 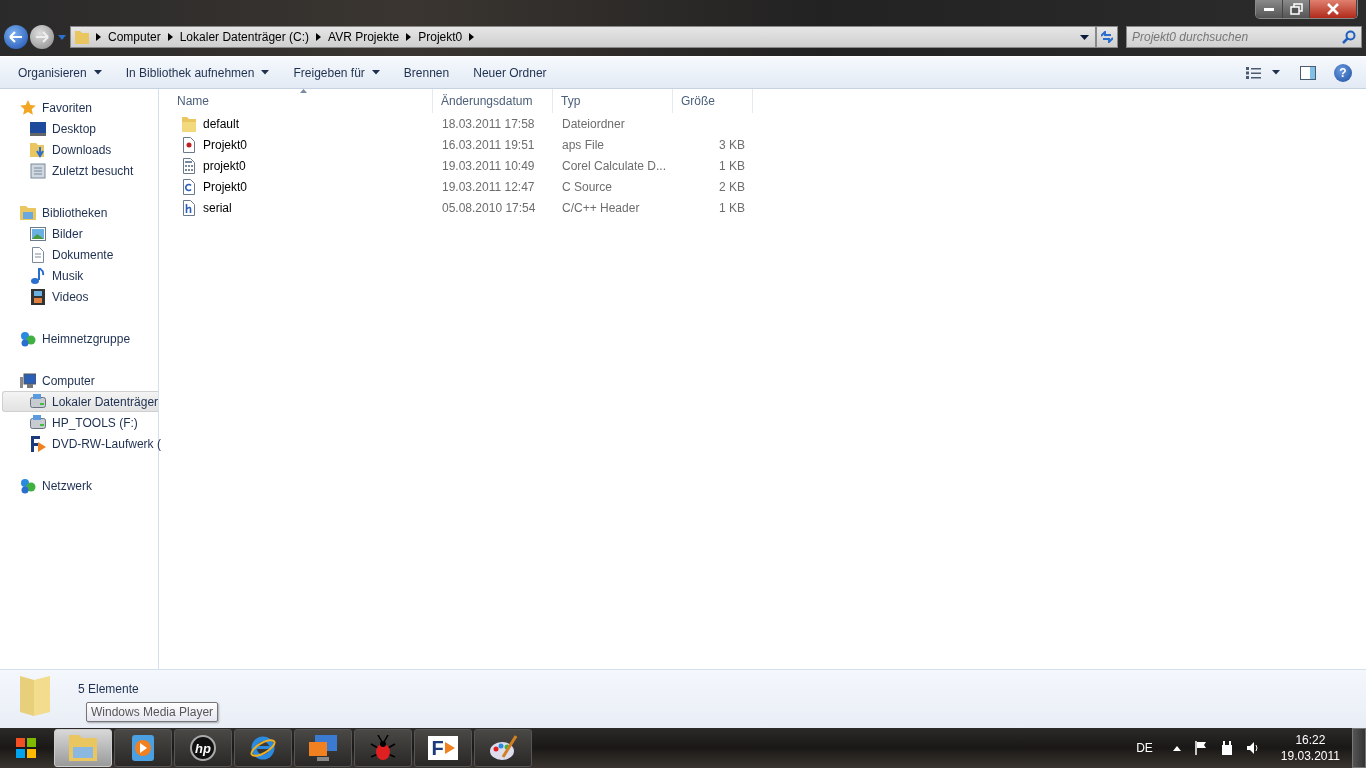 What do you see at coordinates (79, 254) in the screenshot?
I see `sidebar-item: Dokumente` at bounding box center [79, 254].